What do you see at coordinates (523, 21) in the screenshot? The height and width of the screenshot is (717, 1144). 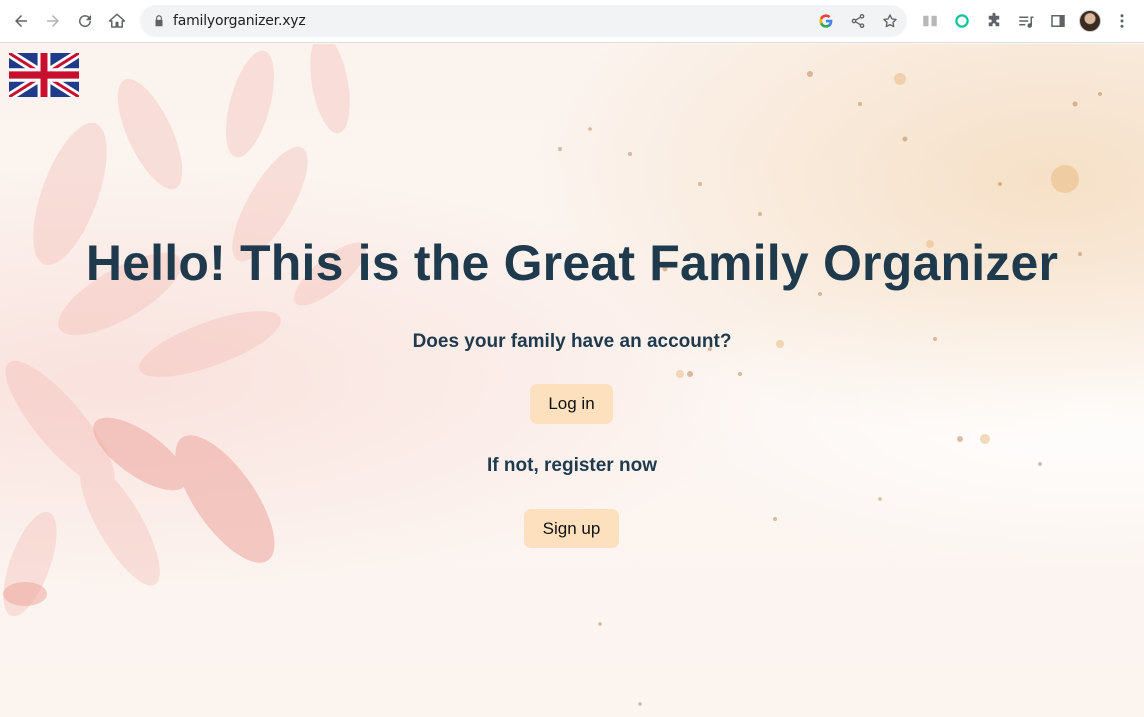 I see `address-bar: familyorganizer.xyz` at bounding box center [523, 21].